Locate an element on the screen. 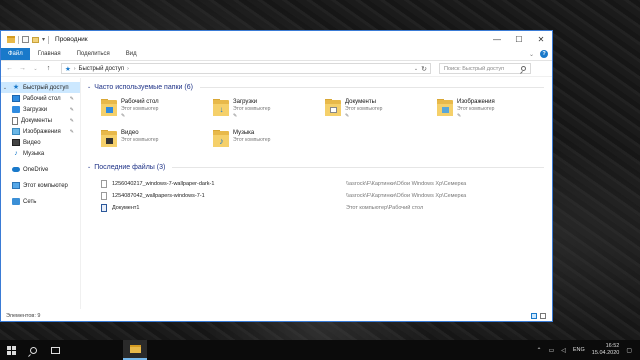 The width and height of the screenshot is (640, 360). large-icons-view-icon is located at coordinates (543, 316).